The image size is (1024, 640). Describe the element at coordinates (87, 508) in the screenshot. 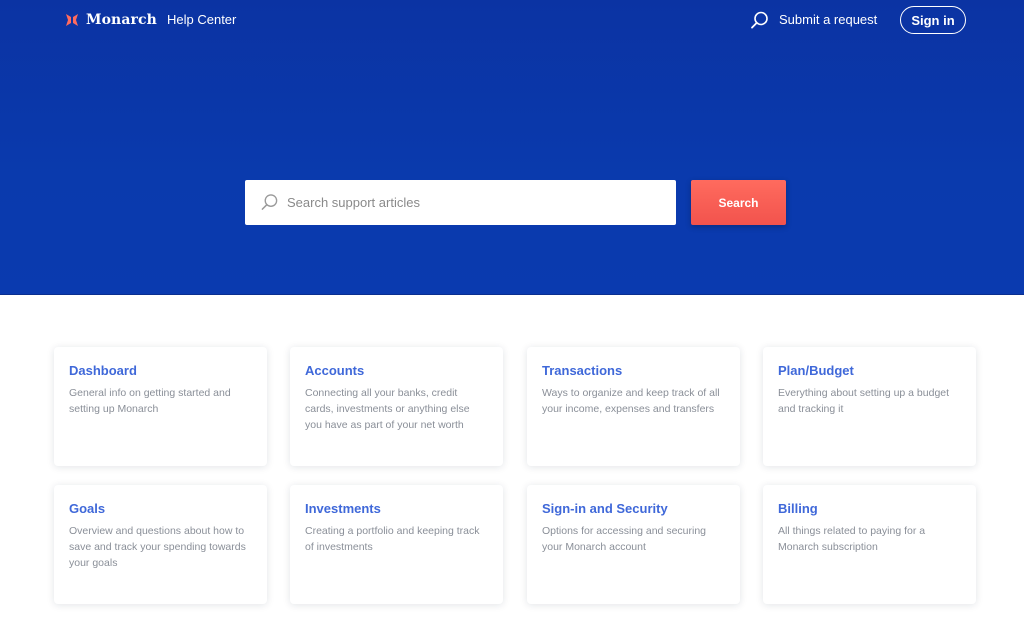

I see `category-title: Goals` at that location.